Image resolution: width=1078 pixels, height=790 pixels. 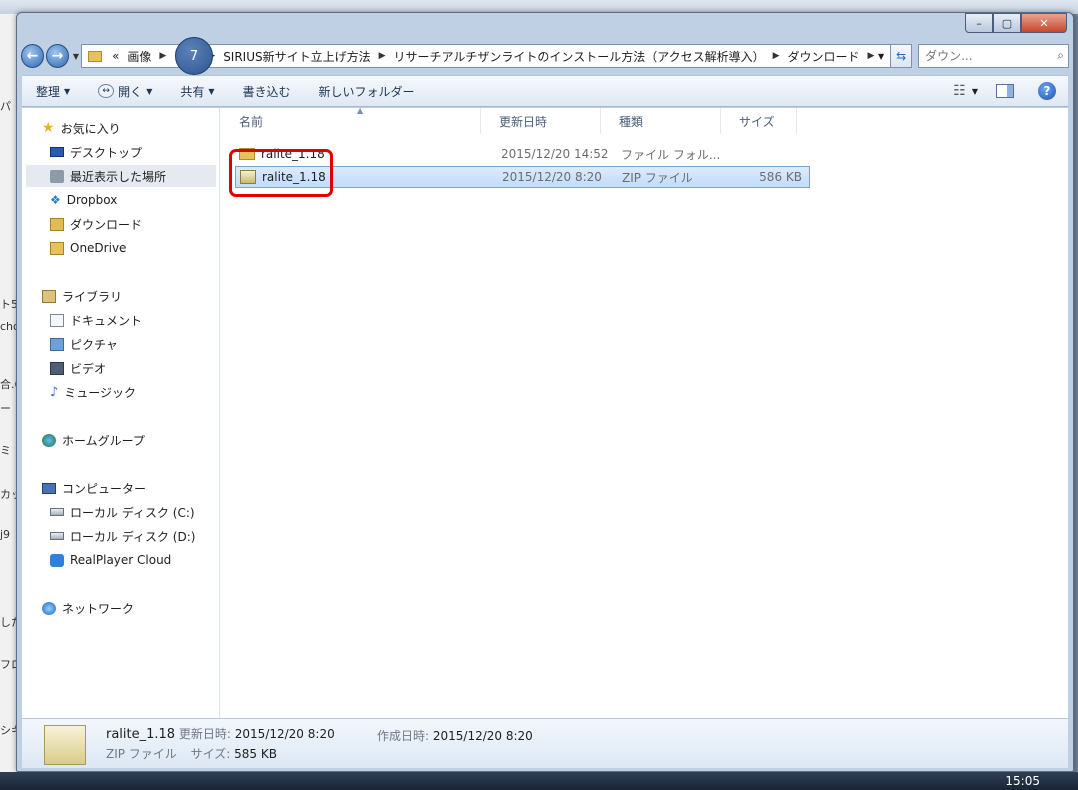 I want to click on column-label: 更新日時, so click(x=523, y=121).